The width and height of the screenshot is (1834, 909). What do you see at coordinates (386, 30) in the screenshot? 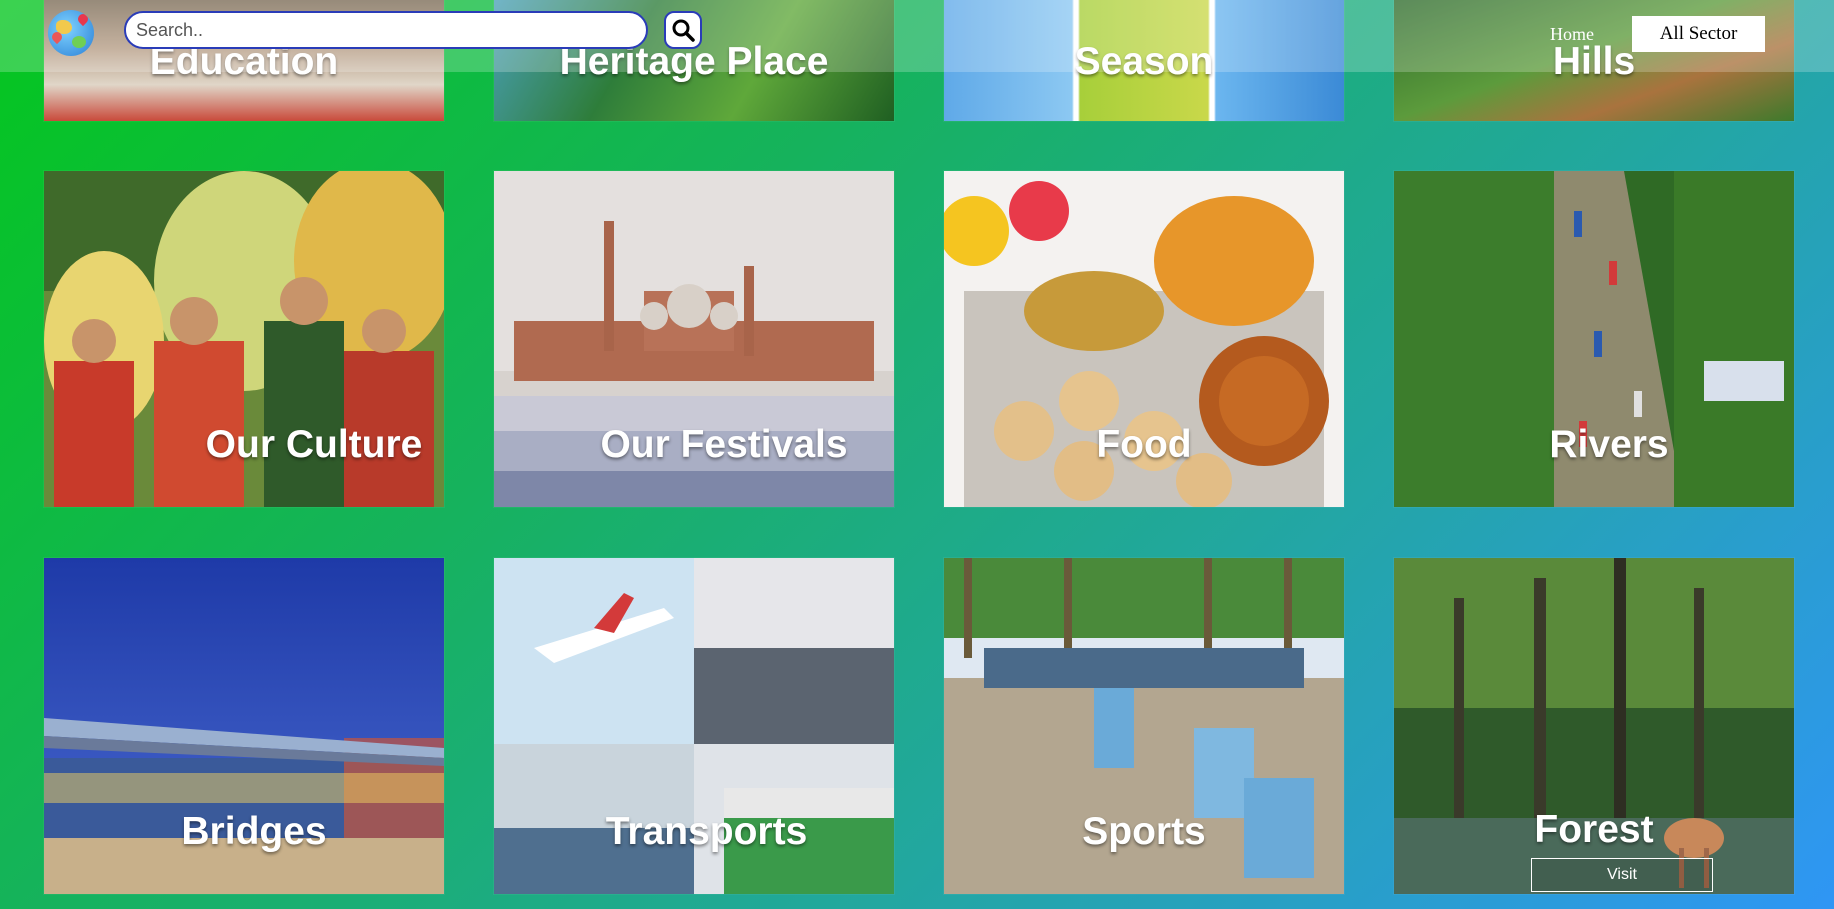
I see `search-input` at bounding box center [386, 30].